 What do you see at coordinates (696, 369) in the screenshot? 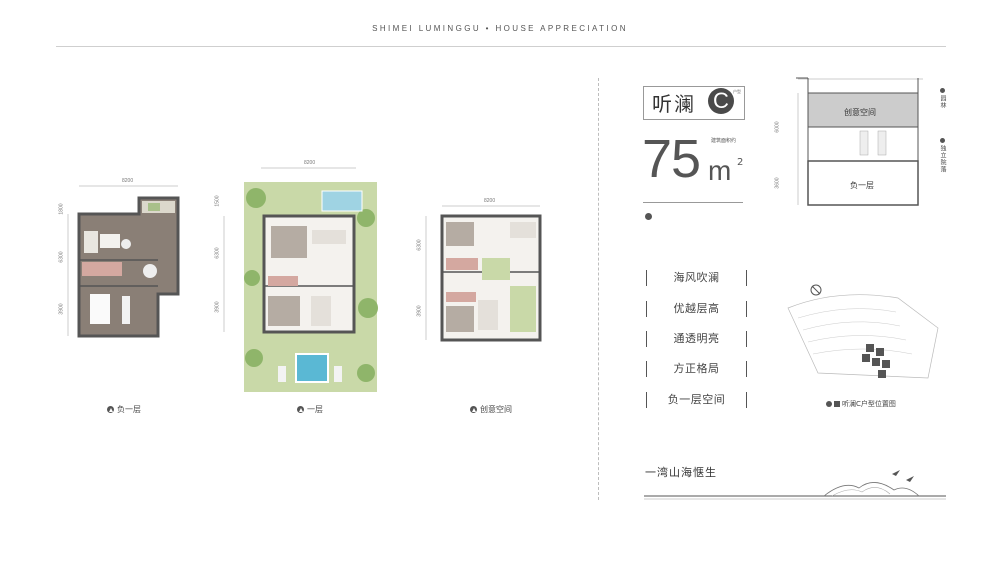
I see `feature-item: 方正格局` at bounding box center [696, 369].